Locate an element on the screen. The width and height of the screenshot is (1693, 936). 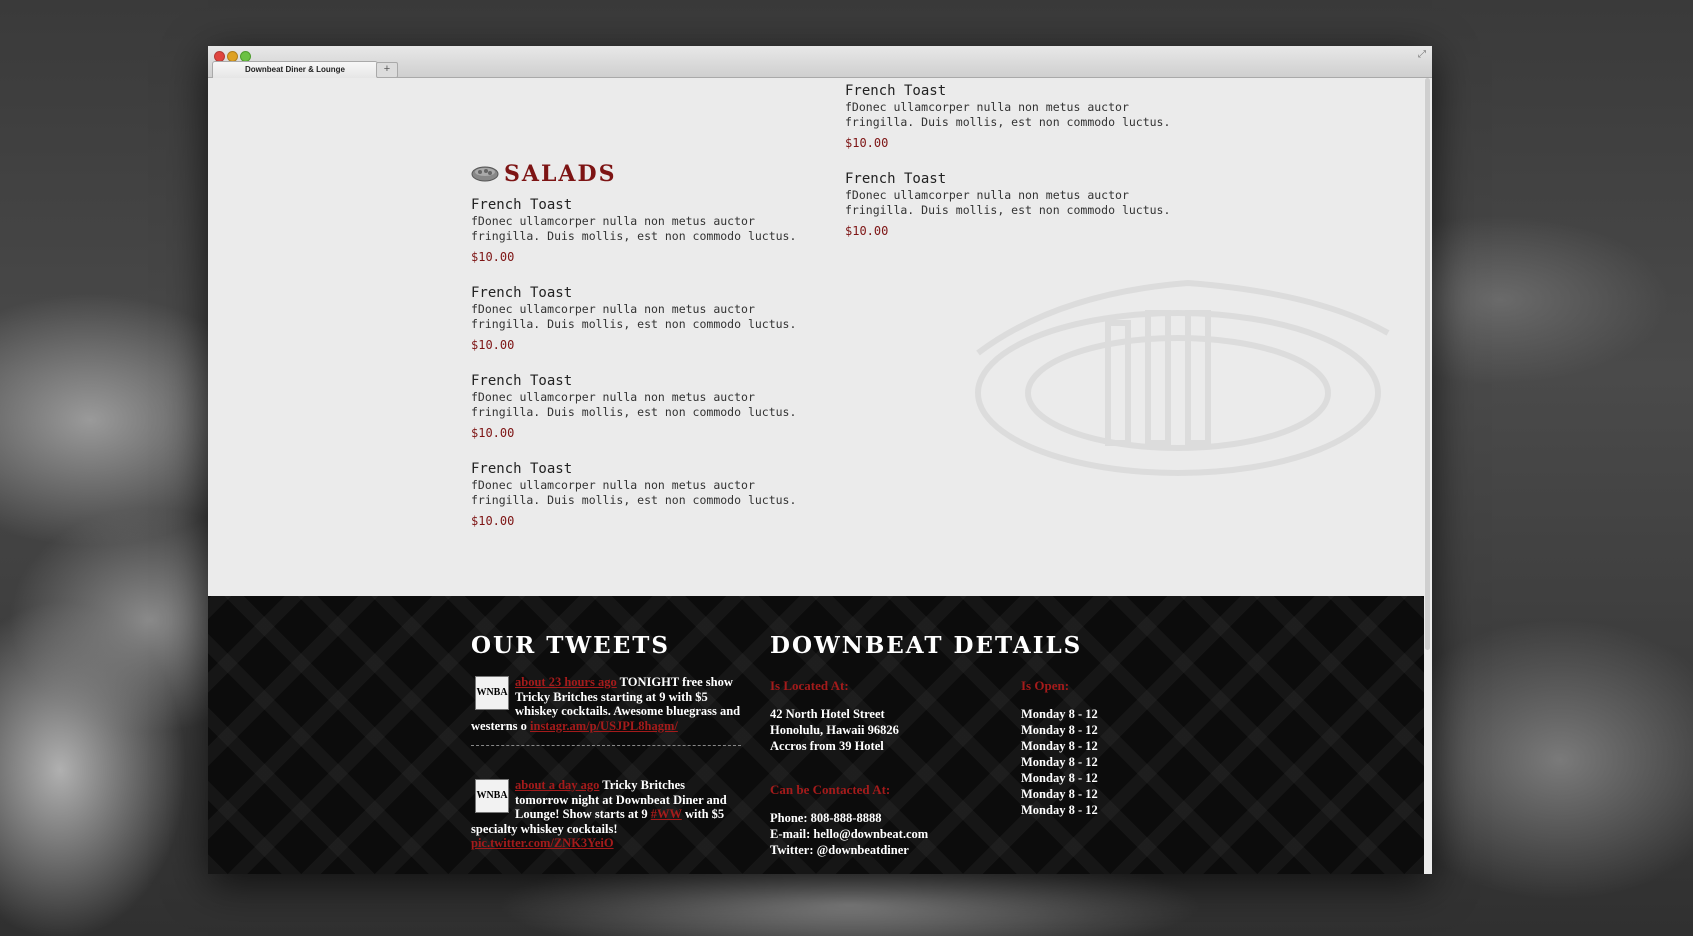
new-tab-button: + is located at coordinates (387, 70).